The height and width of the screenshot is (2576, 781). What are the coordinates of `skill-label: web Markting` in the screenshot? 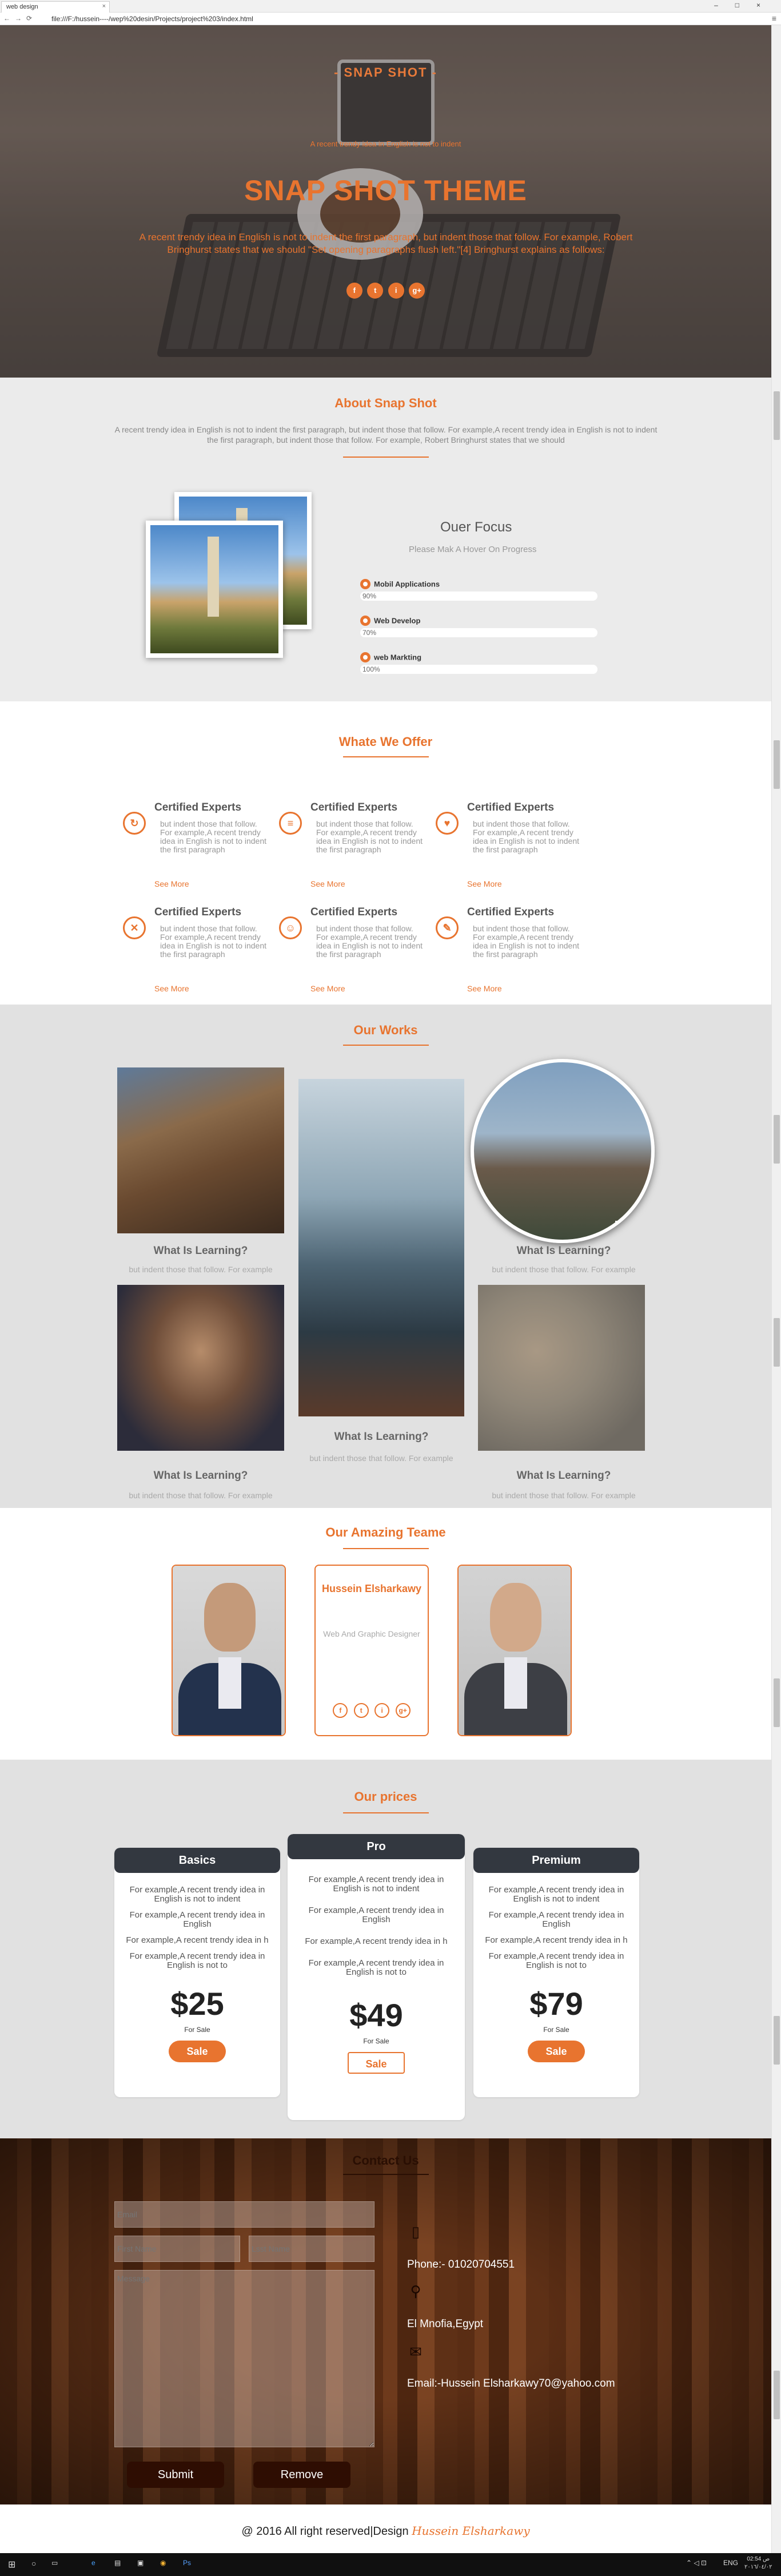 It's located at (398, 657).